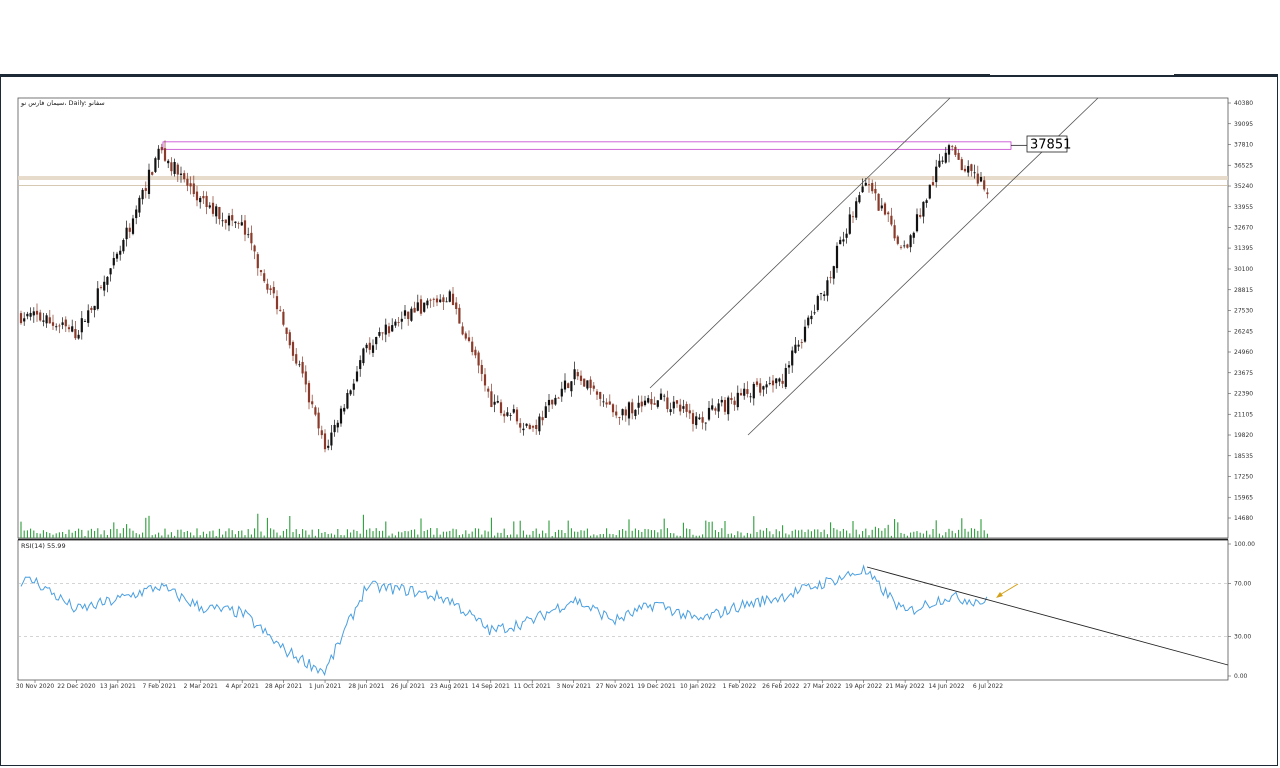 The width and height of the screenshot is (1280, 768). I want to click on level-callout: 37851, so click(1048, 144).